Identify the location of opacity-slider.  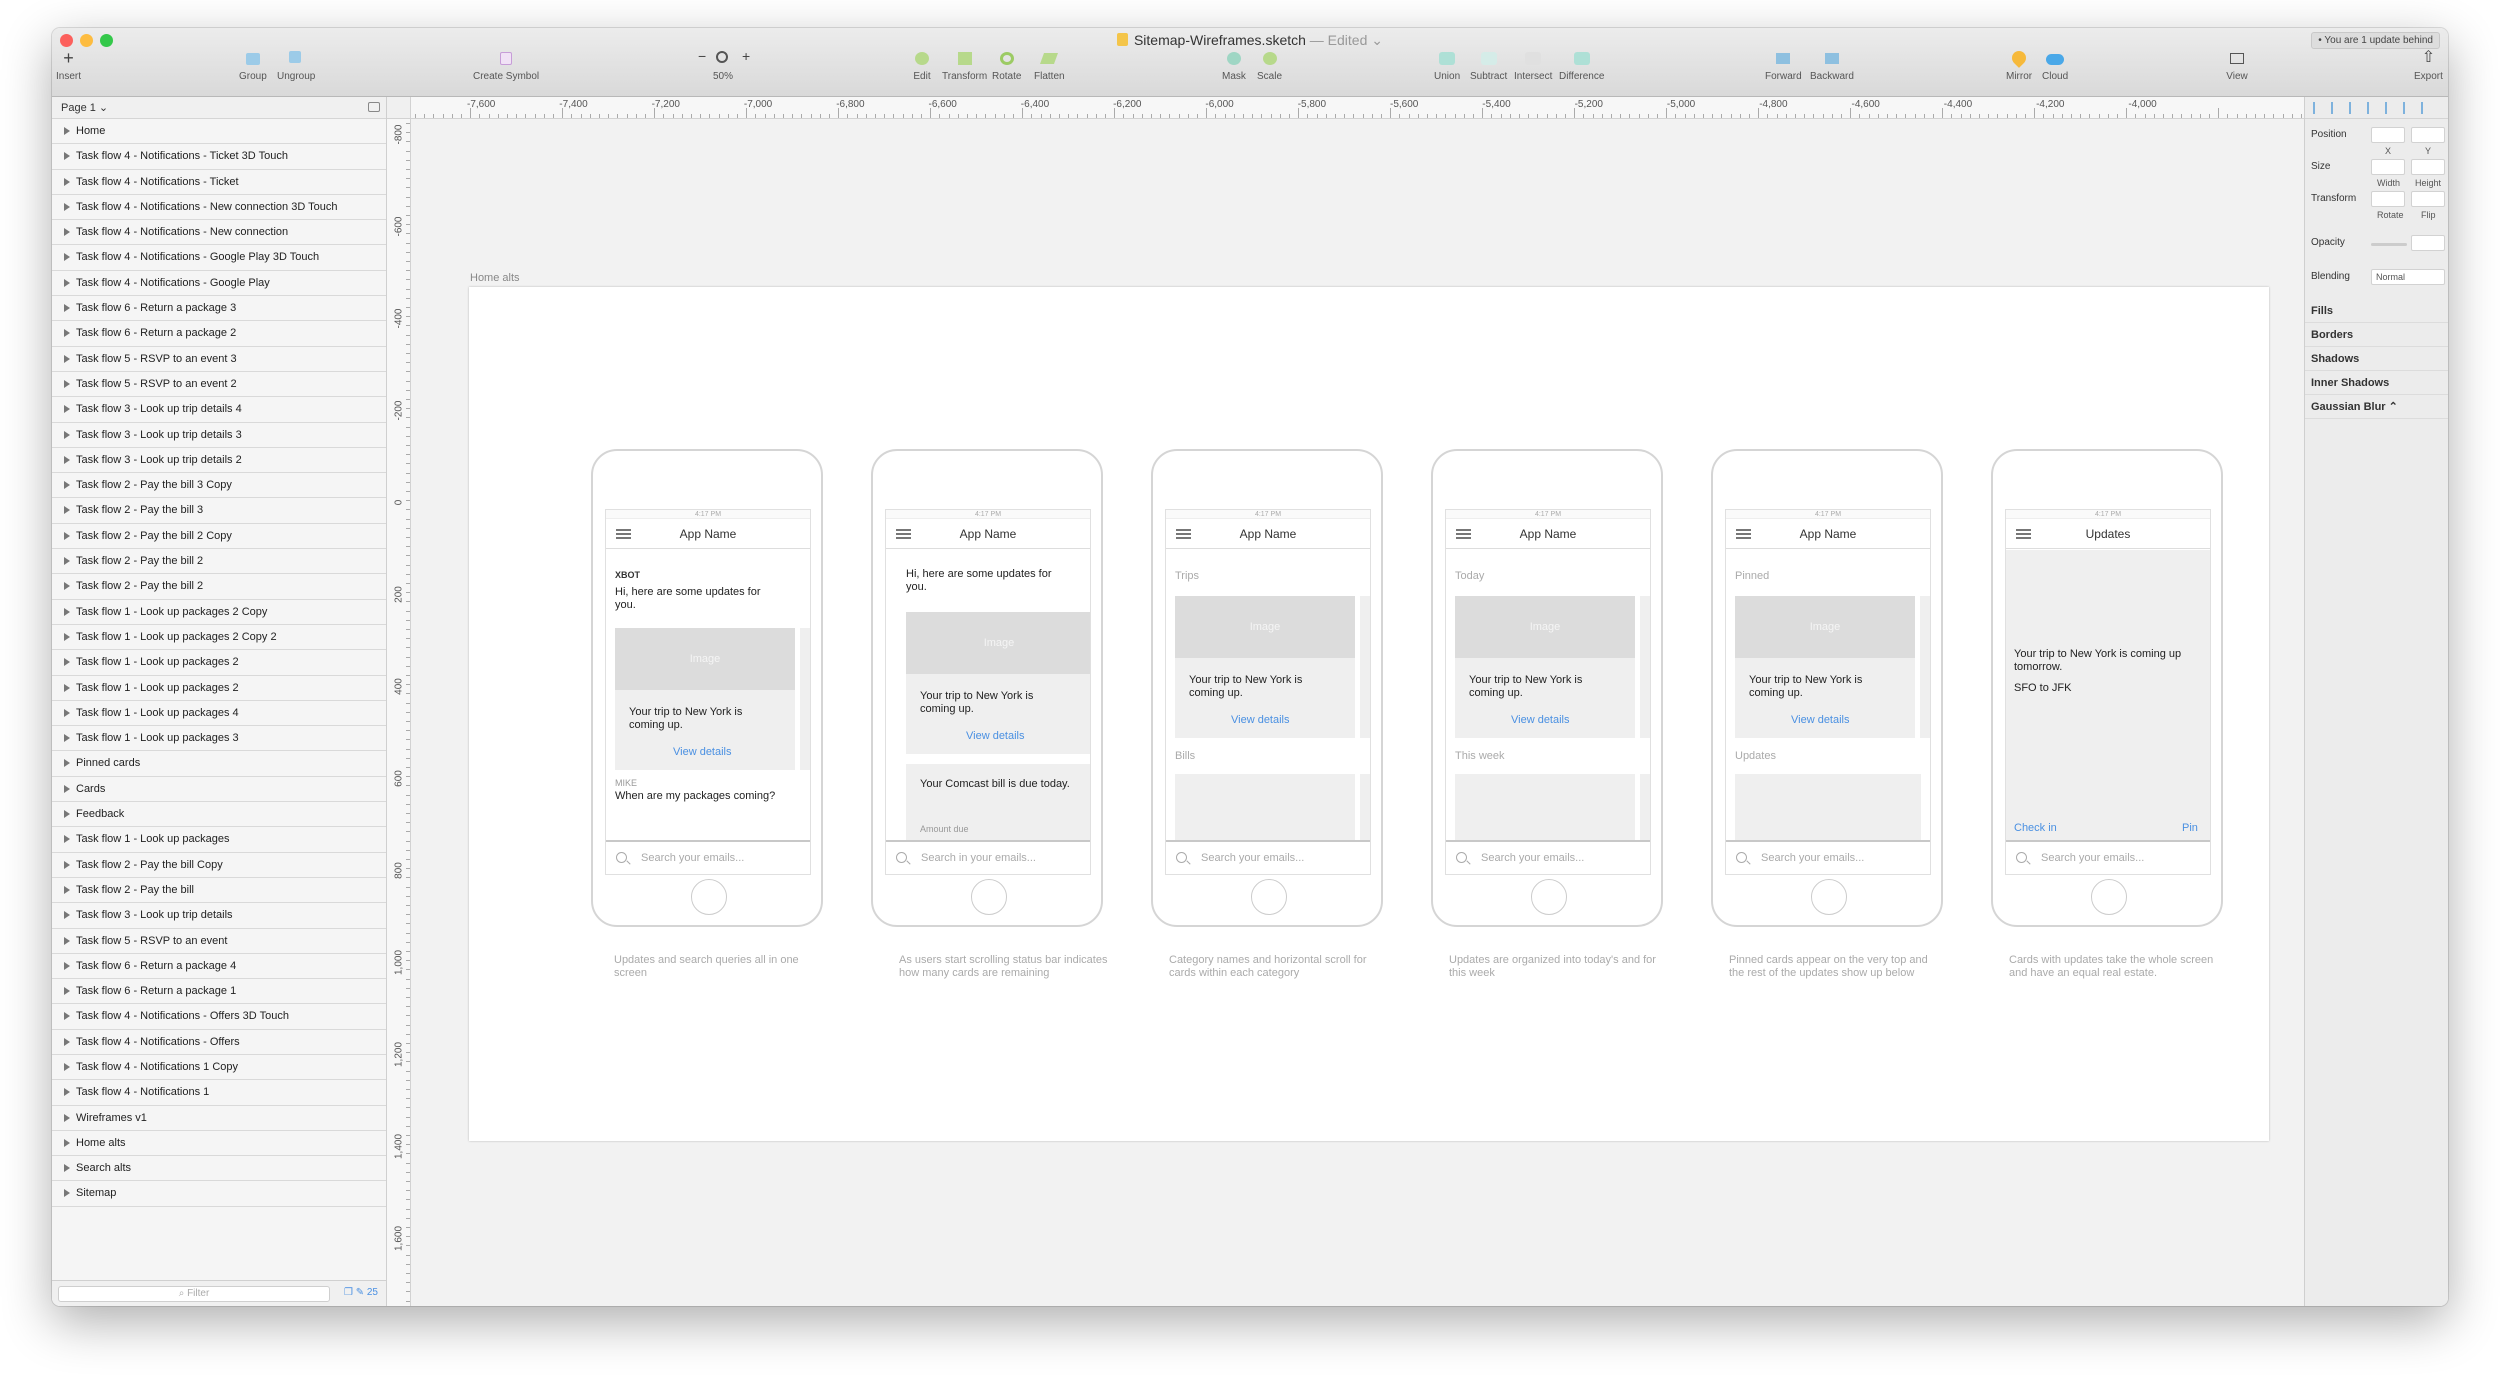
(2389, 244).